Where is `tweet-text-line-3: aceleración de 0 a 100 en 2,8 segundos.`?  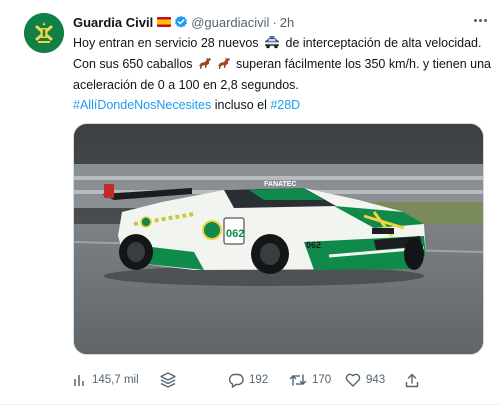
tweet-text-line-3: aceleración de 0 a 100 en 2,8 segundos. is located at coordinates (283, 85).